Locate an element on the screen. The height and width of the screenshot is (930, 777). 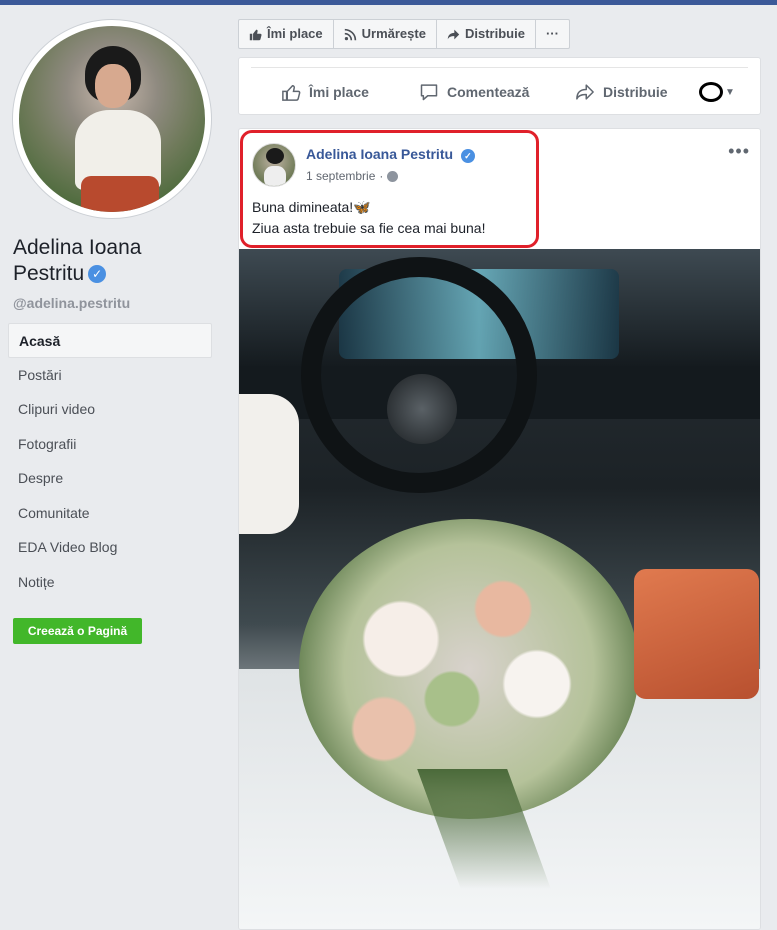
like-page-button: Îmi place is located at coordinates (286, 34).